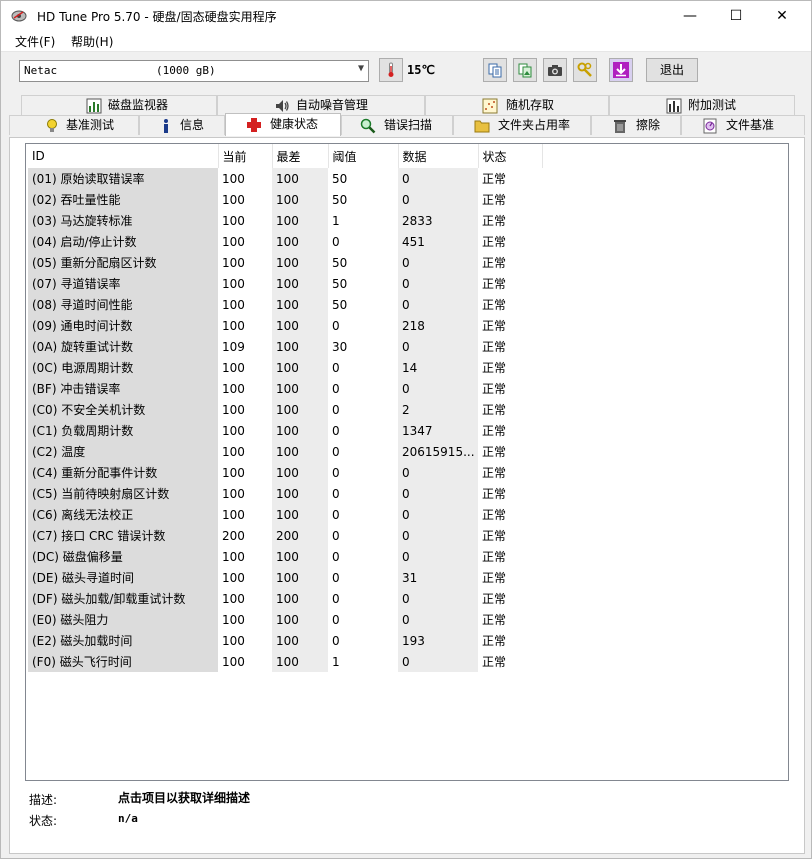 The height and width of the screenshot is (859, 812). I want to click on column-header-threshold: 阈值, so click(363, 156).